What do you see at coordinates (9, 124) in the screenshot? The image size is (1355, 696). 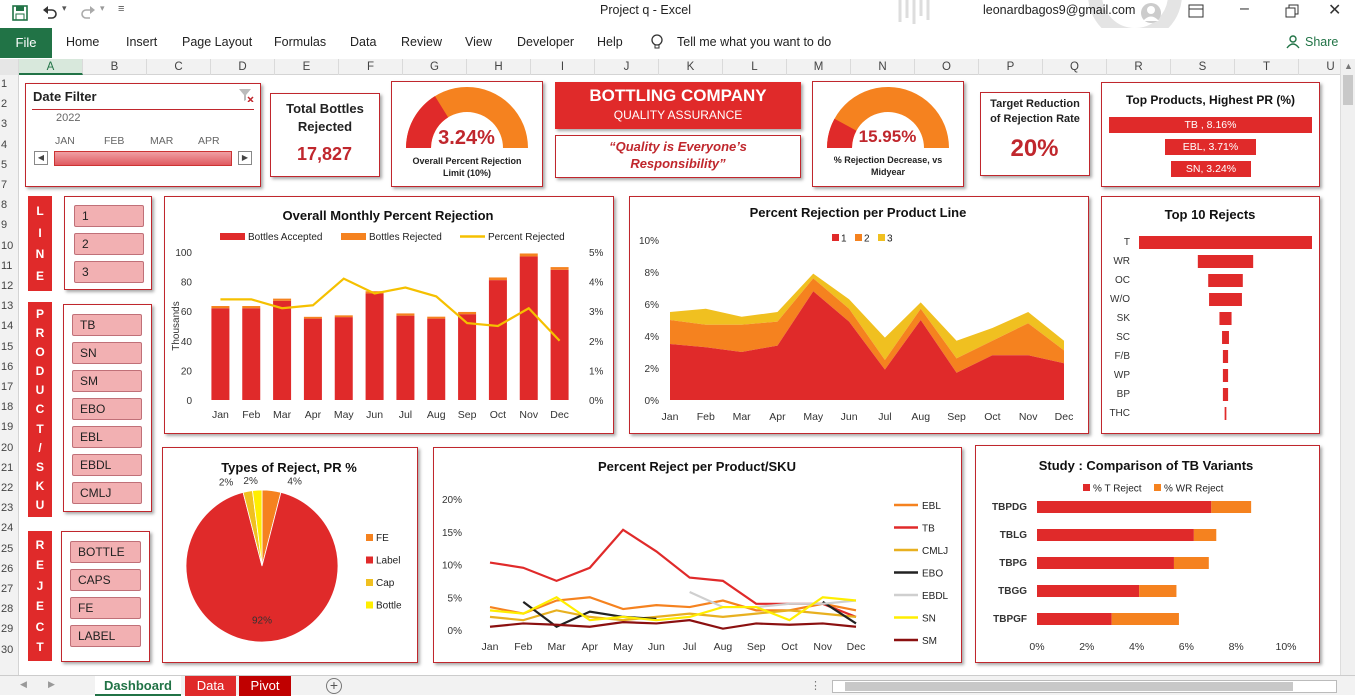 I see `row-header-3: 3` at bounding box center [9, 124].